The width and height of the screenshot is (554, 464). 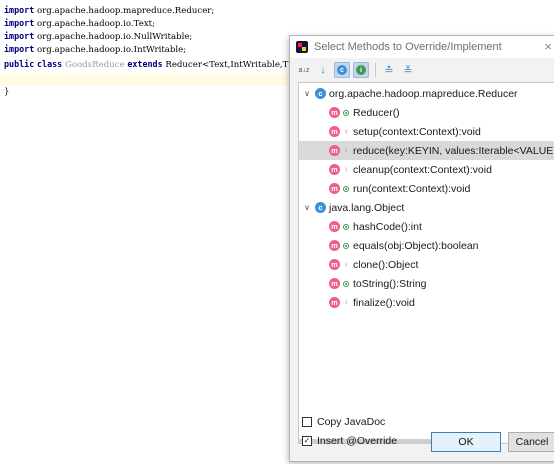 I want to click on method-label: hashCode():int, so click(x=387, y=226).